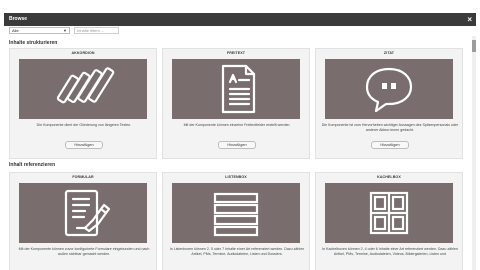 This screenshot has width=480, height=270. What do you see at coordinates (65, 30) in the screenshot?
I see `chevron-down-icon: ▼` at bounding box center [65, 30].